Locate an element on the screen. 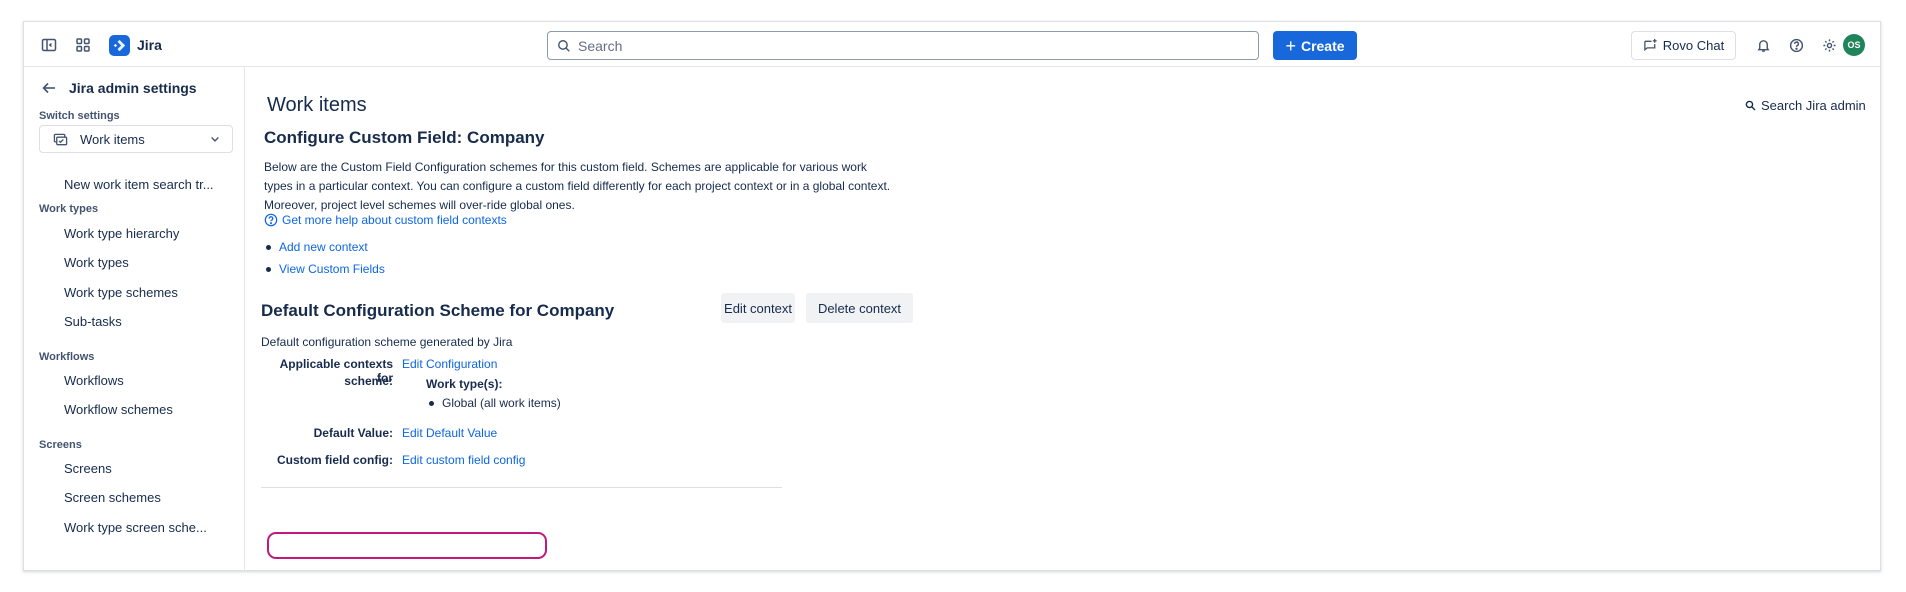  list-item: Add new context is located at coordinates (324, 247).